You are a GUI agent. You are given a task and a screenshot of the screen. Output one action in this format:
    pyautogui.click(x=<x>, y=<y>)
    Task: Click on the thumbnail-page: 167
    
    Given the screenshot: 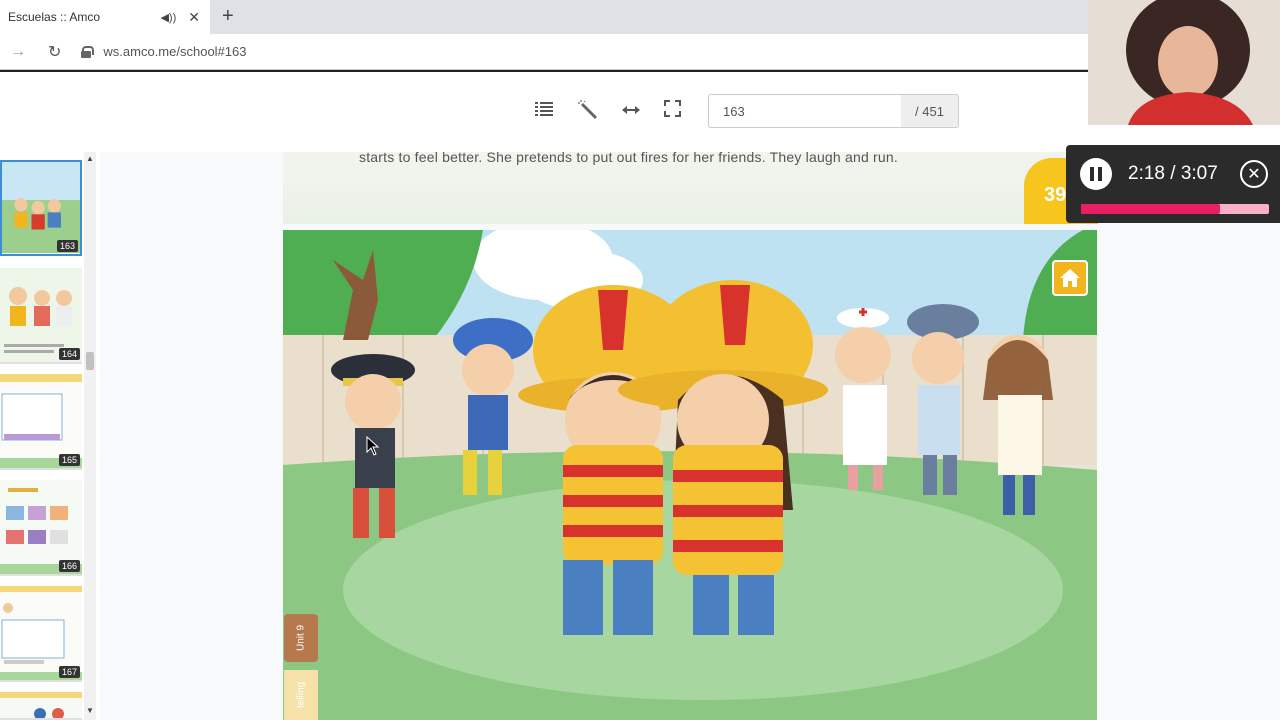 What is the action you would take?
    pyautogui.click(x=41, y=634)
    